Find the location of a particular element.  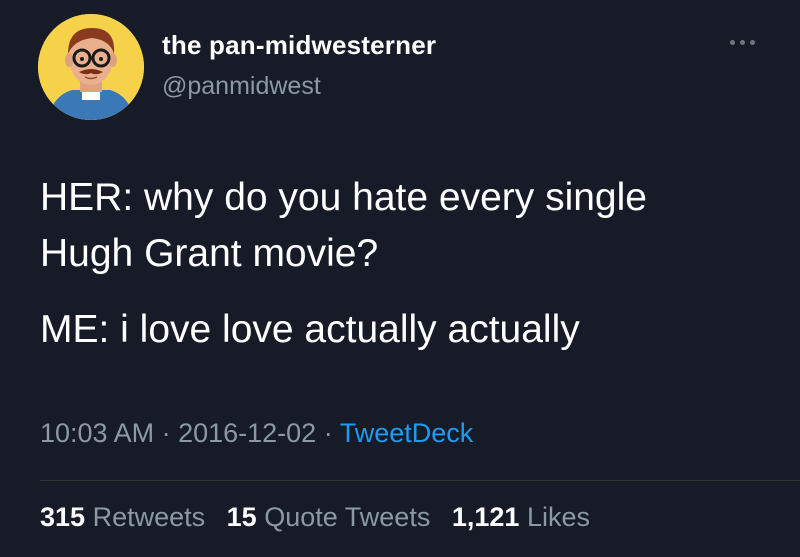

tweet-line: ME: i love love actually actually is located at coordinates (310, 329).